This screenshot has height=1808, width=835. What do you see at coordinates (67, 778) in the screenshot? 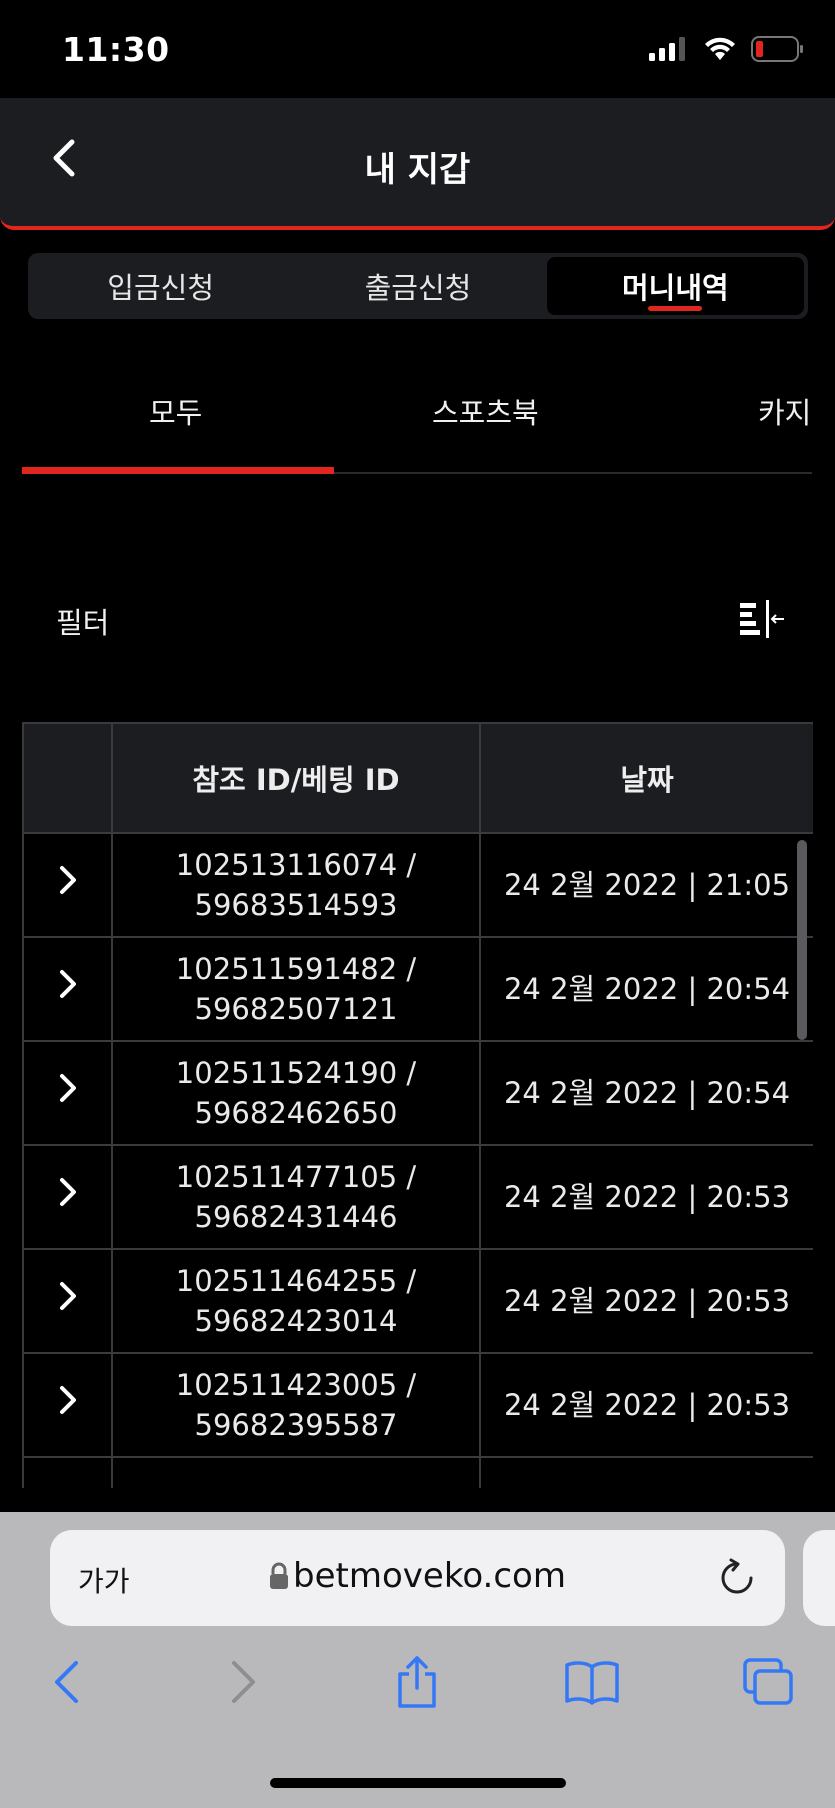
I see `header-expand` at bounding box center [67, 778].